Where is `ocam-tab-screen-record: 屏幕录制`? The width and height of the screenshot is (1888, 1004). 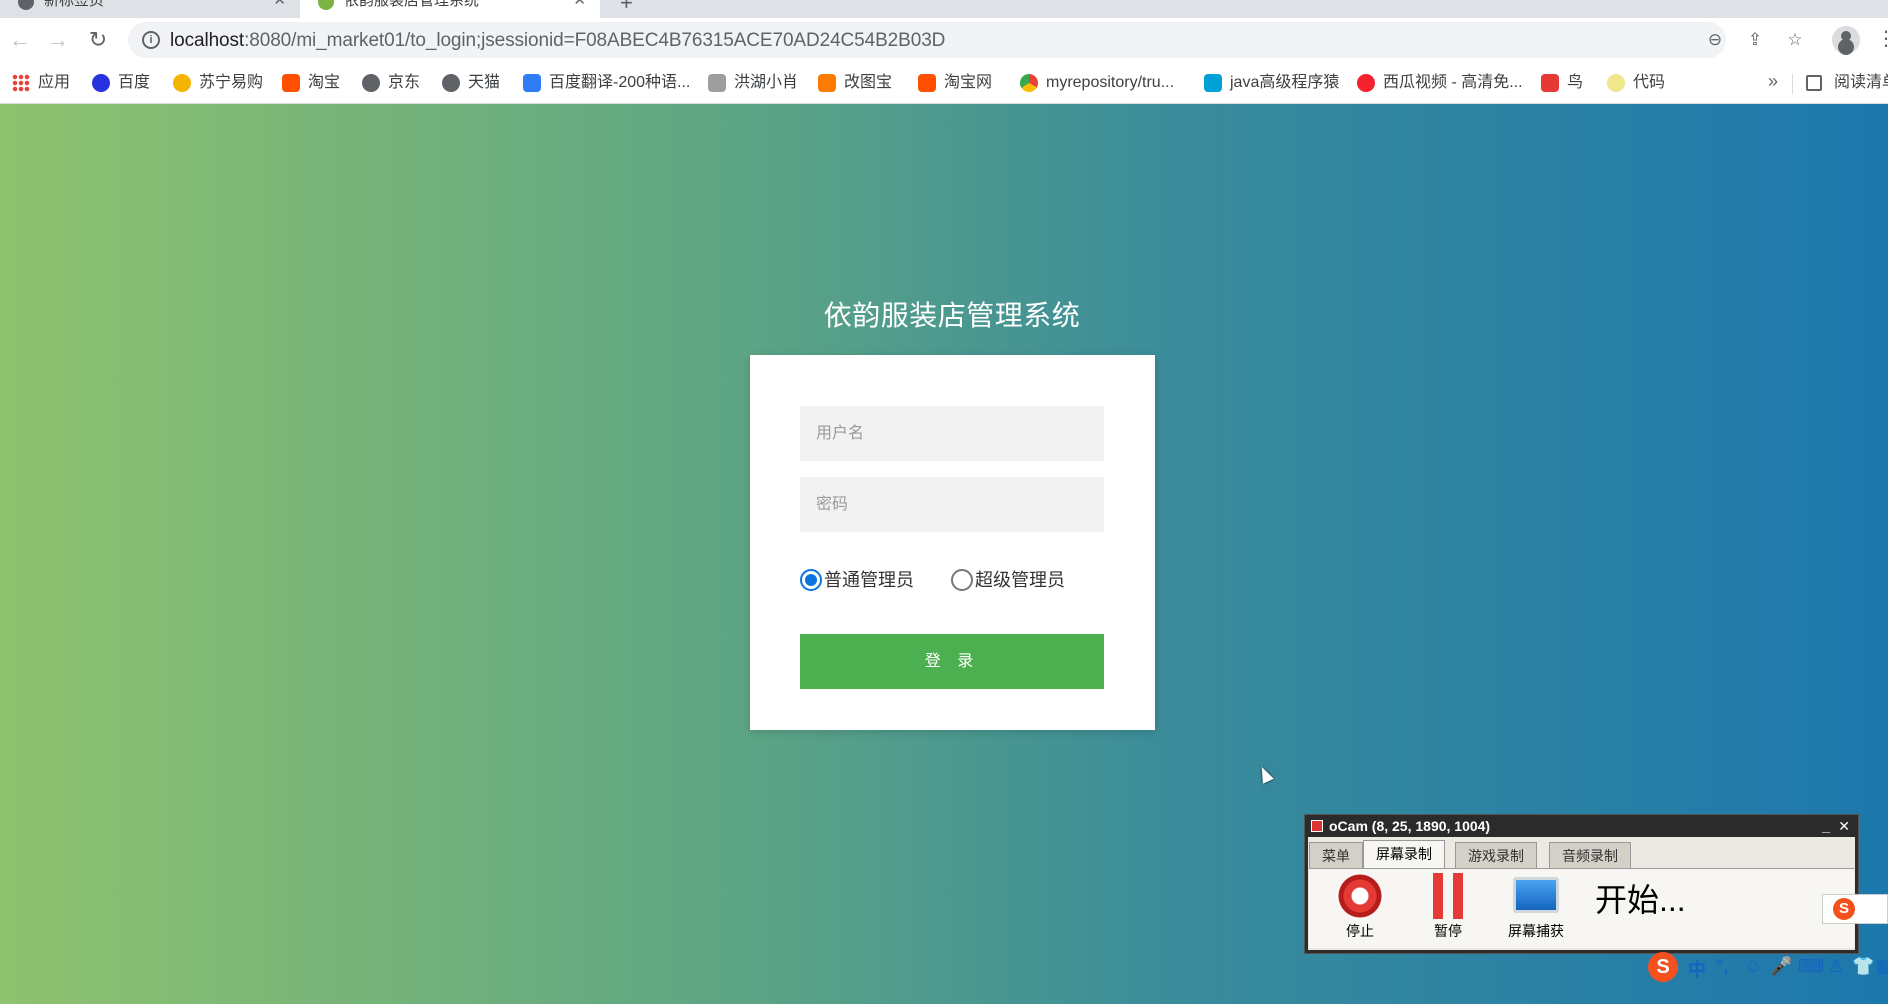
ocam-tab-screen-record: 屏幕录制 is located at coordinates (1404, 854).